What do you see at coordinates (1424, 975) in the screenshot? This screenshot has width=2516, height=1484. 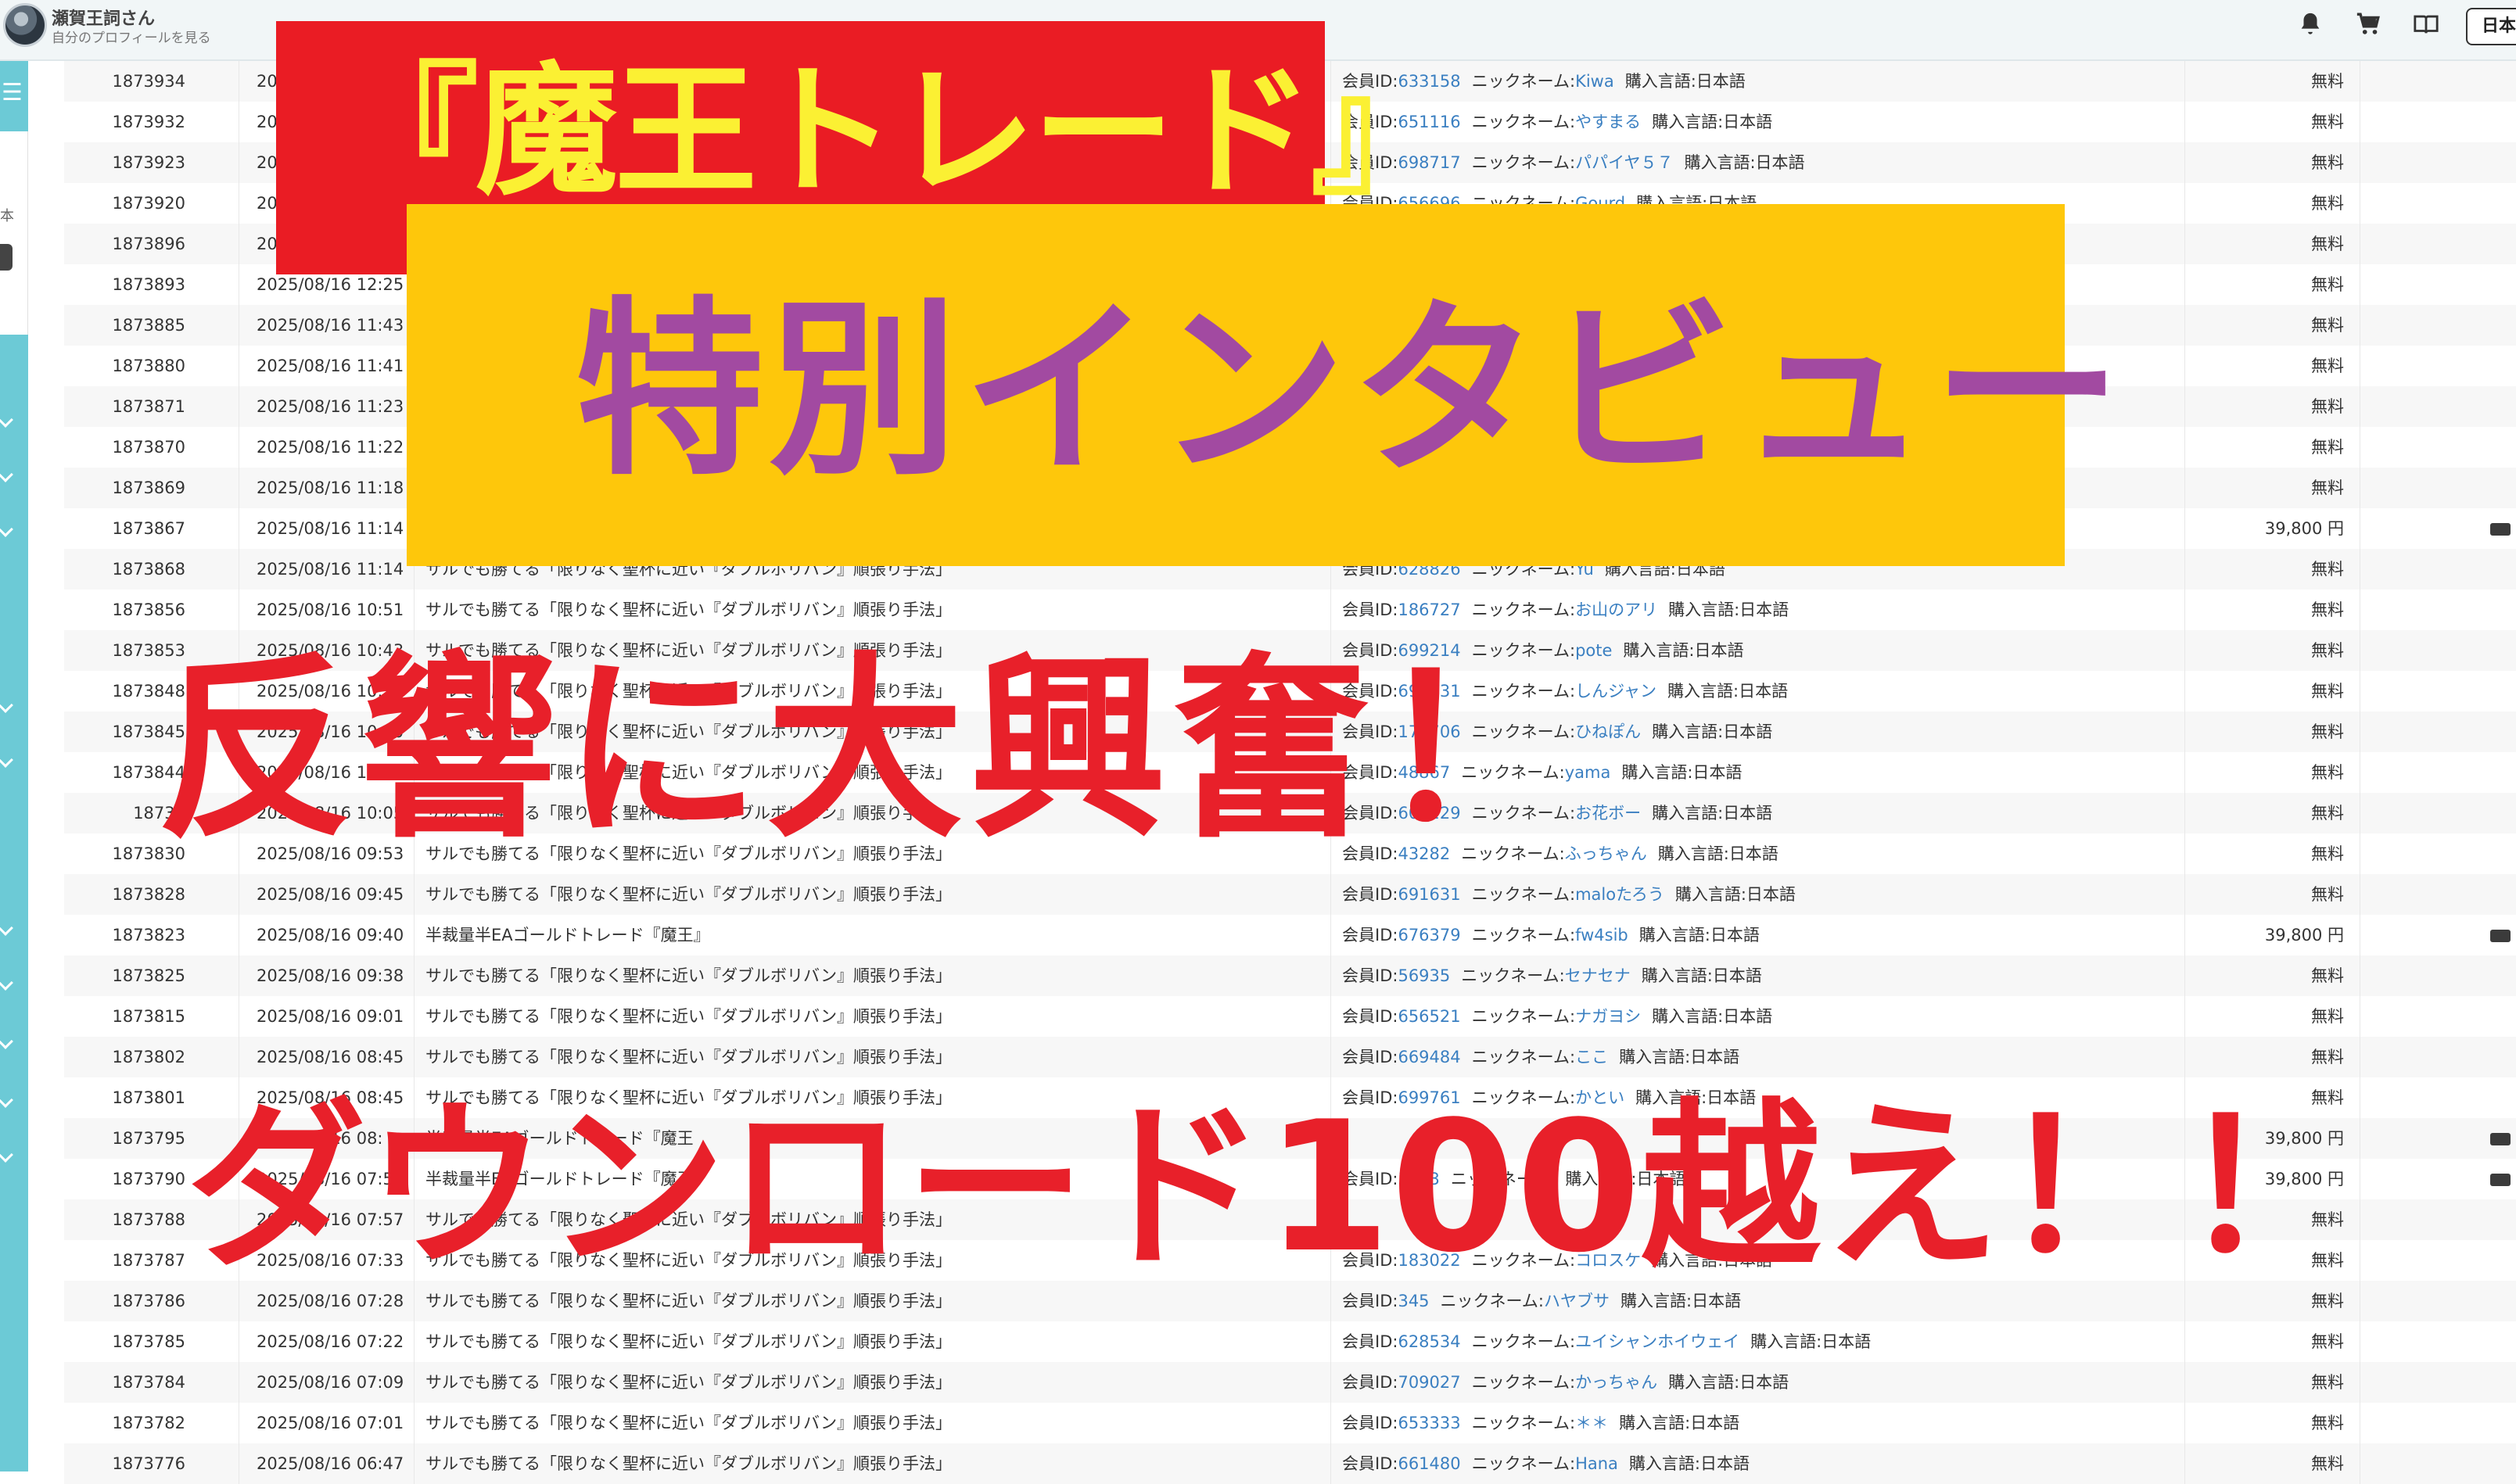 I see `member-id-link: 56935` at bounding box center [1424, 975].